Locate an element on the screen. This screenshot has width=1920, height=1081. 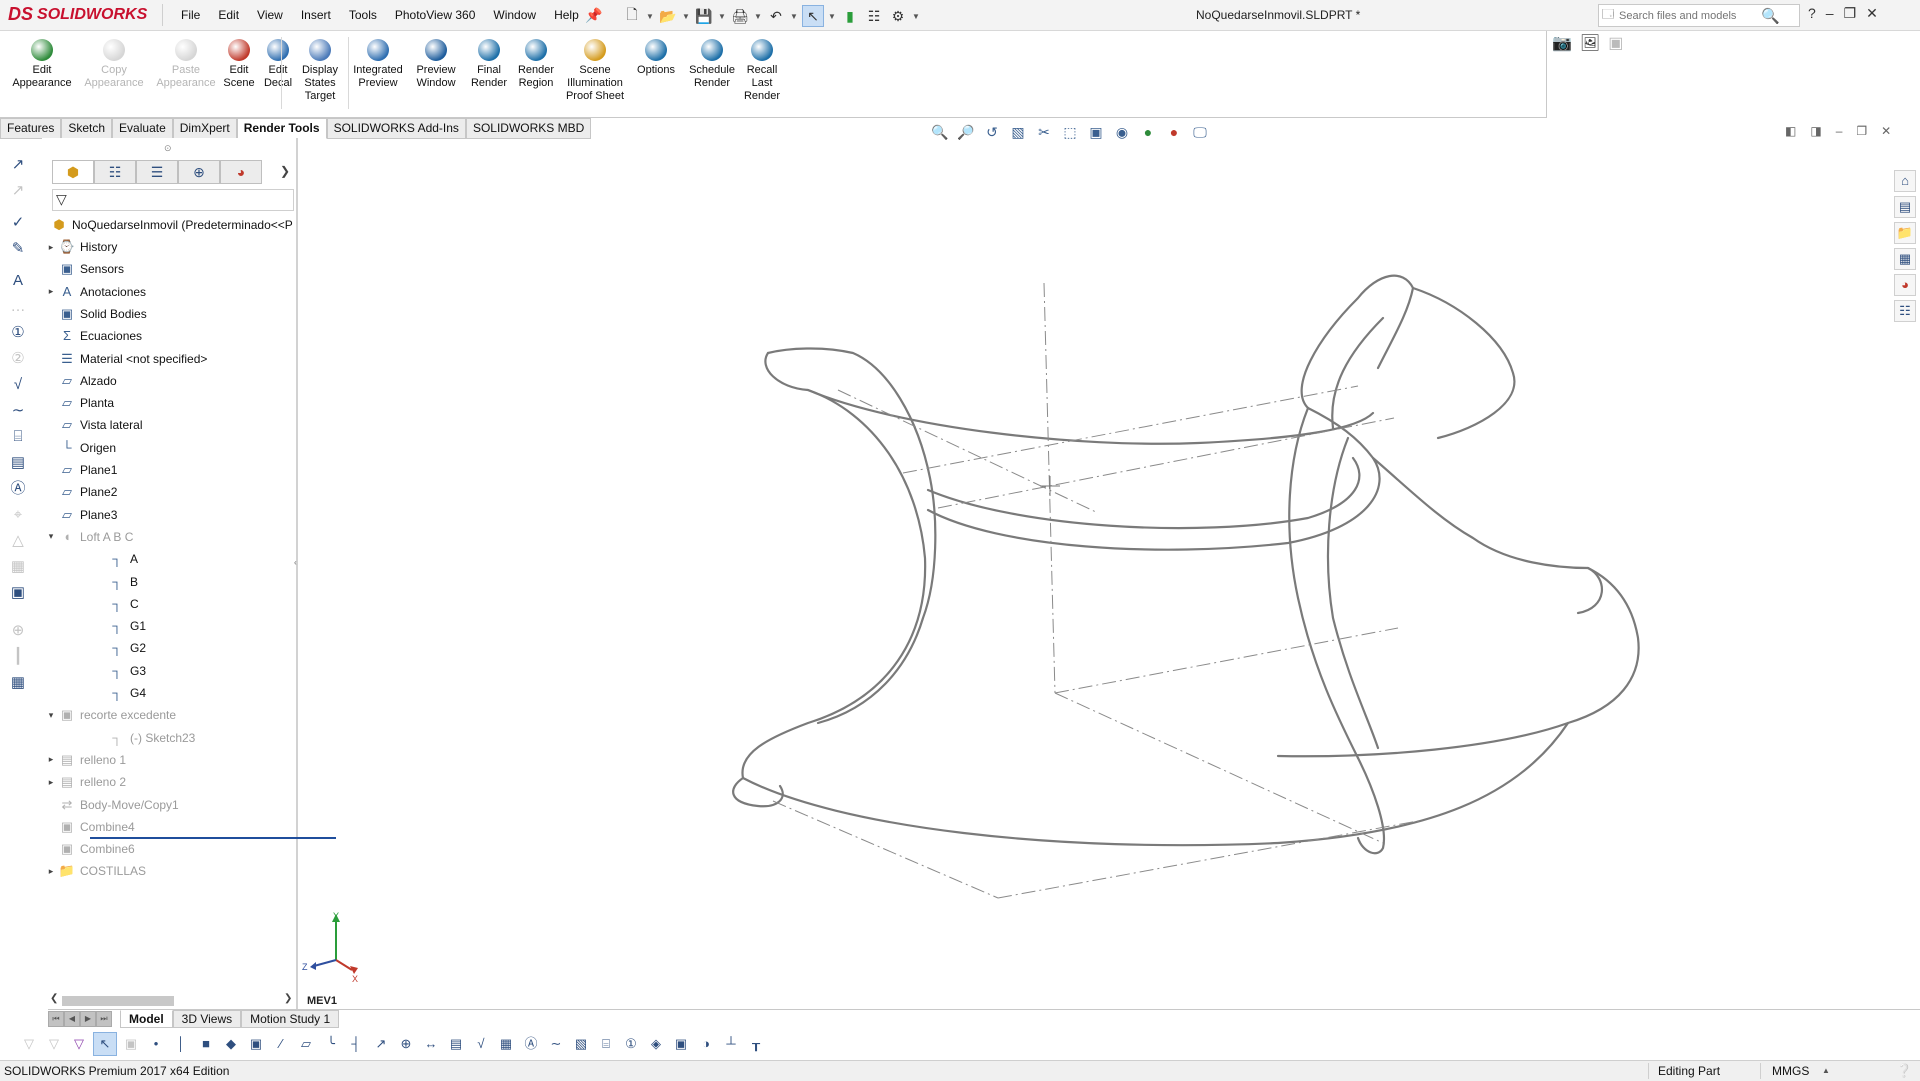
tree-item: ▣ Solid Bodies is located at coordinates (95, 314).